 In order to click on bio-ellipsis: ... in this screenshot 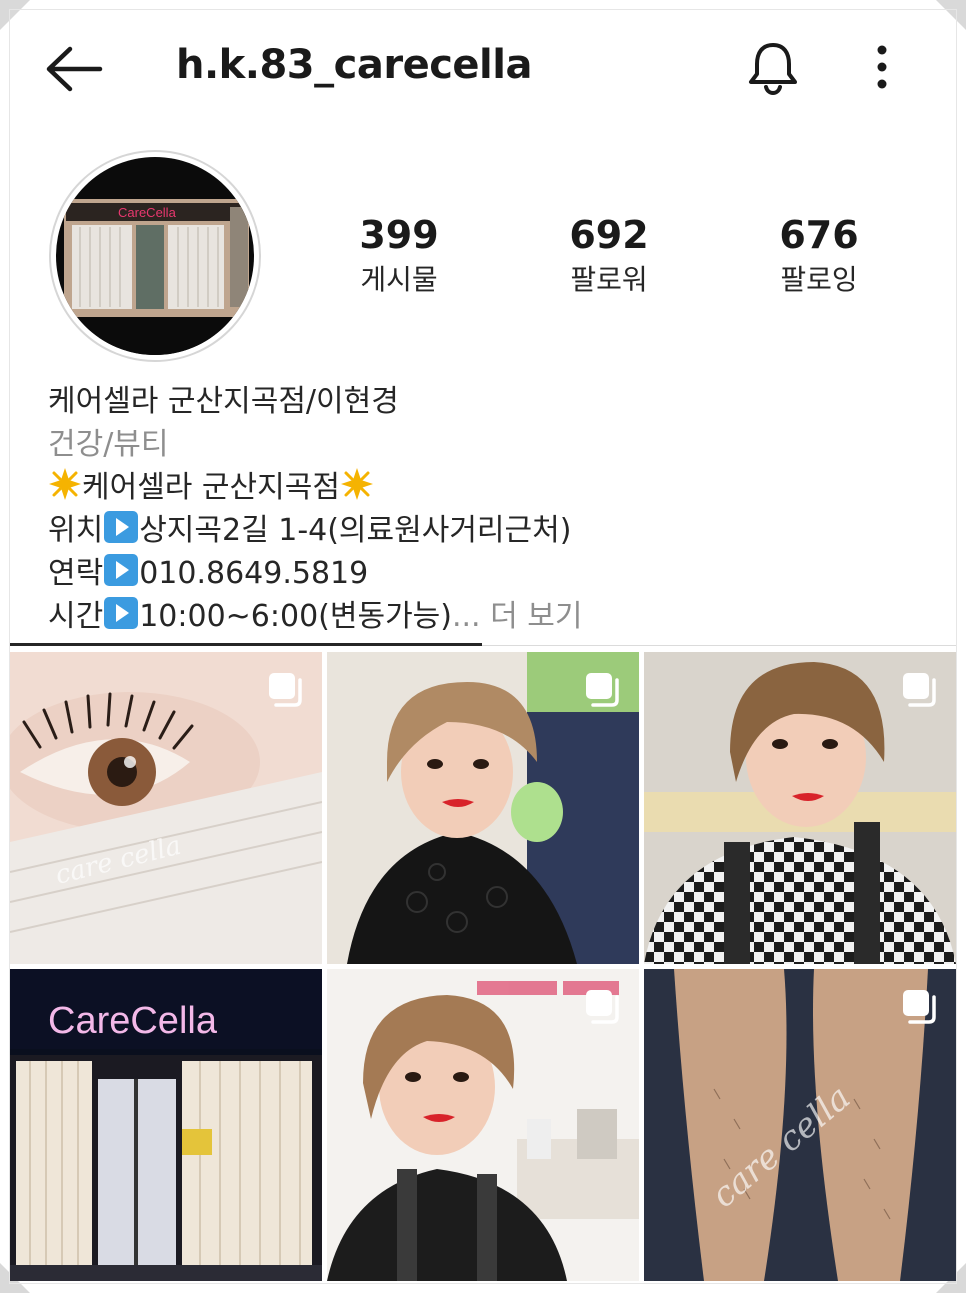, I will do `click(466, 616)`.